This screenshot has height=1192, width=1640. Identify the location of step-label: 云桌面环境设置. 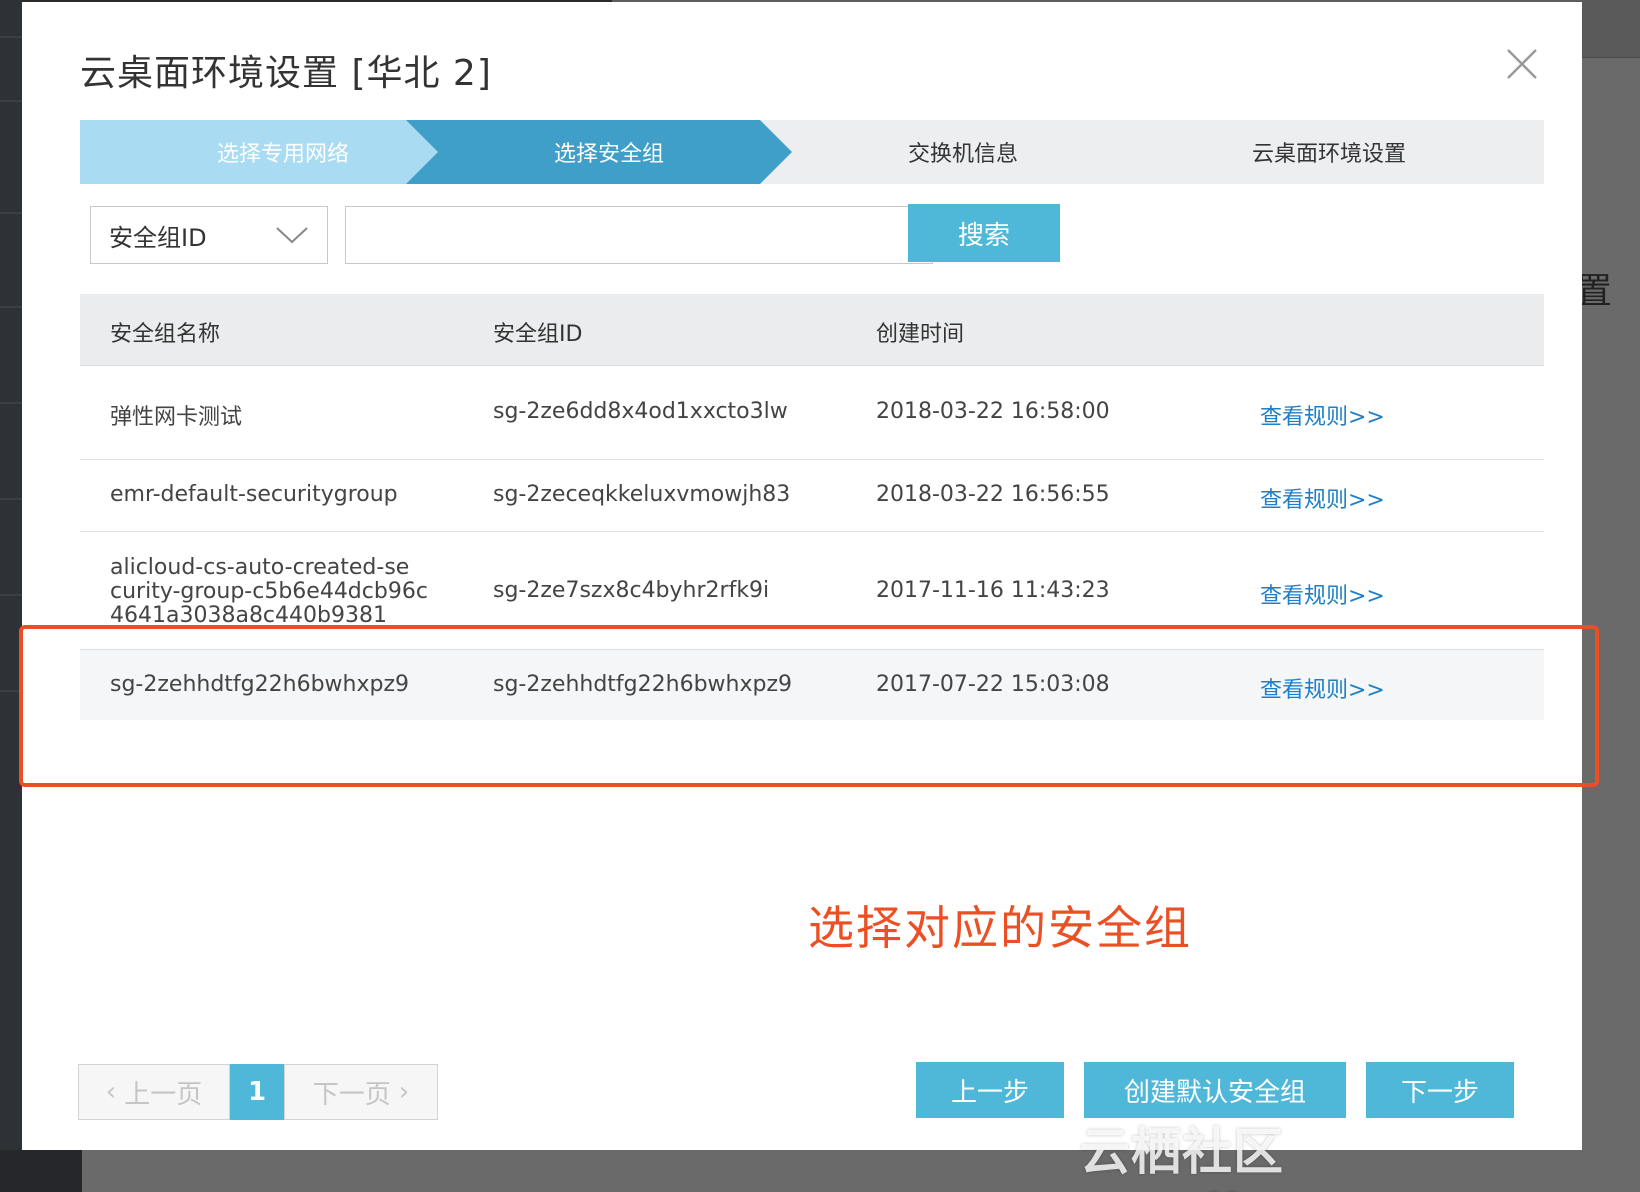
(1328, 154).